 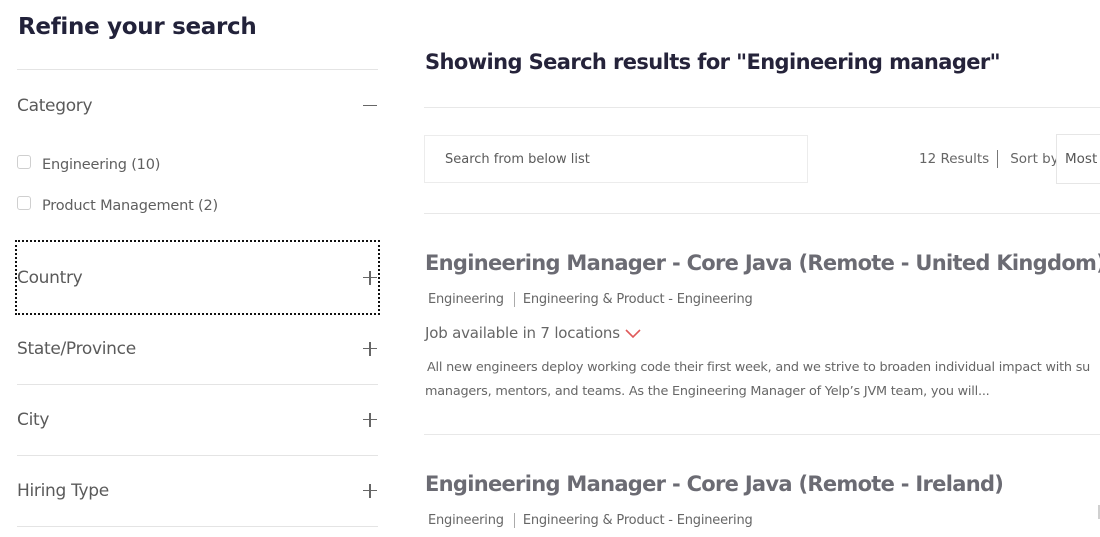 I want to click on facet-state-header: State/Province, so click(x=197, y=349).